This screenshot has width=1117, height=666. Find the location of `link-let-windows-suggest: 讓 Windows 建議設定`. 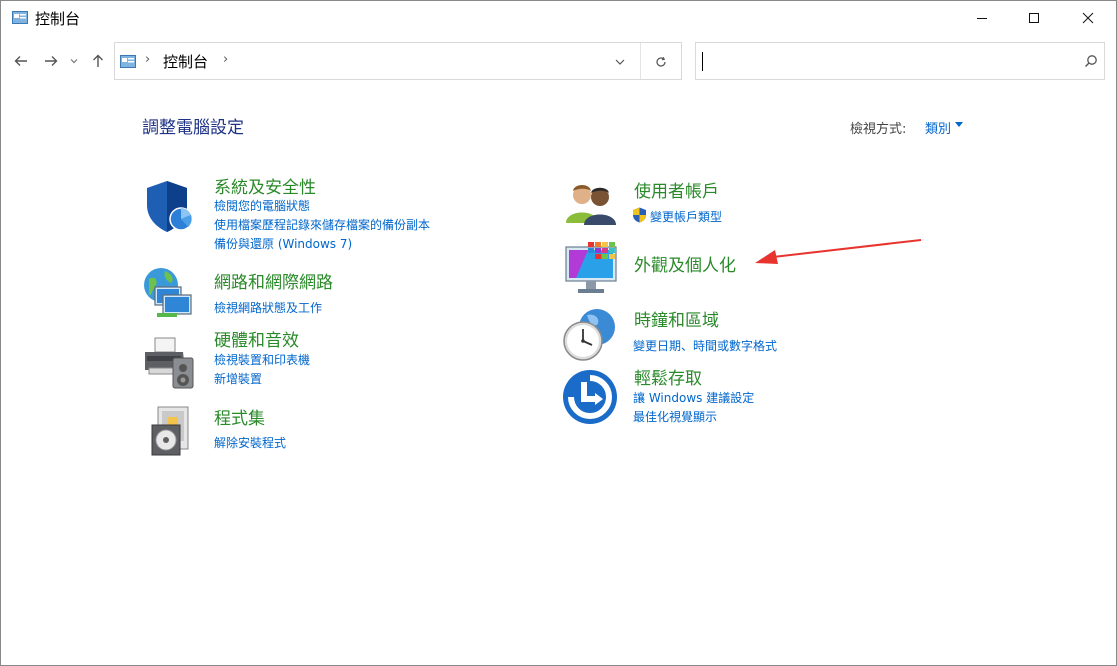

link-let-windows-suggest: 讓 Windows 建議設定 is located at coordinates (693, 397).